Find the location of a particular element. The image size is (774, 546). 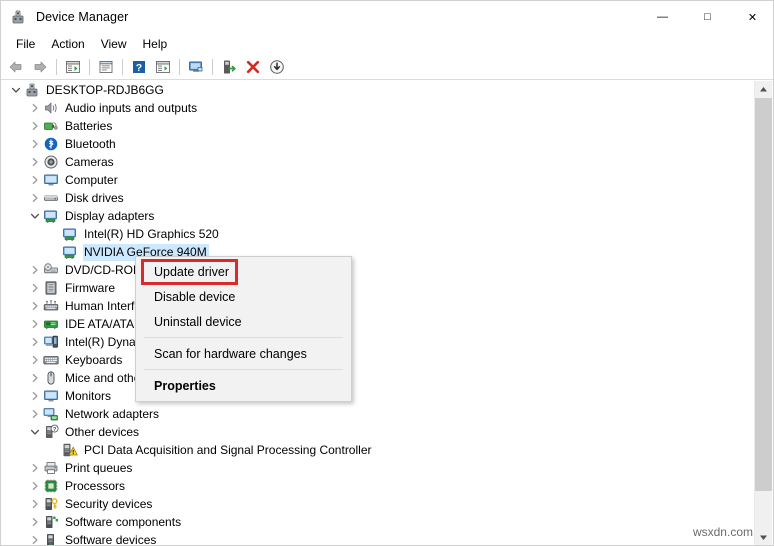

install-legacy-hardware-icon is located at coordinates (277, 67).